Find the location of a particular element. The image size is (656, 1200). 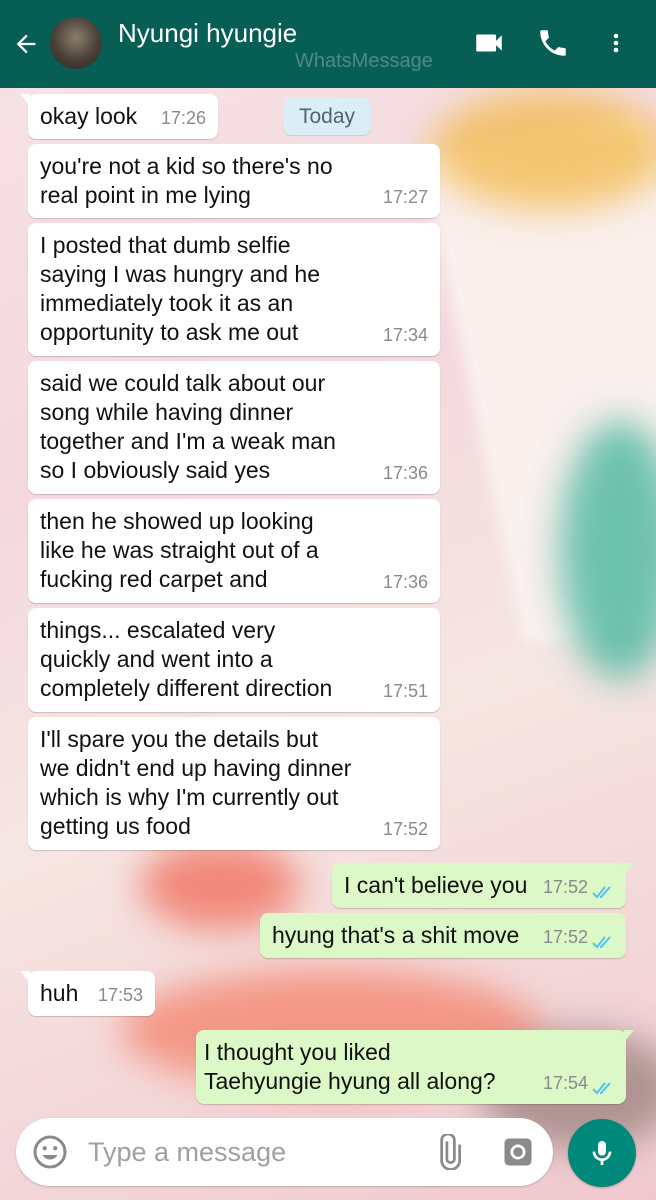

watermark: WhatsMessage is located at coordinates (364, 61).